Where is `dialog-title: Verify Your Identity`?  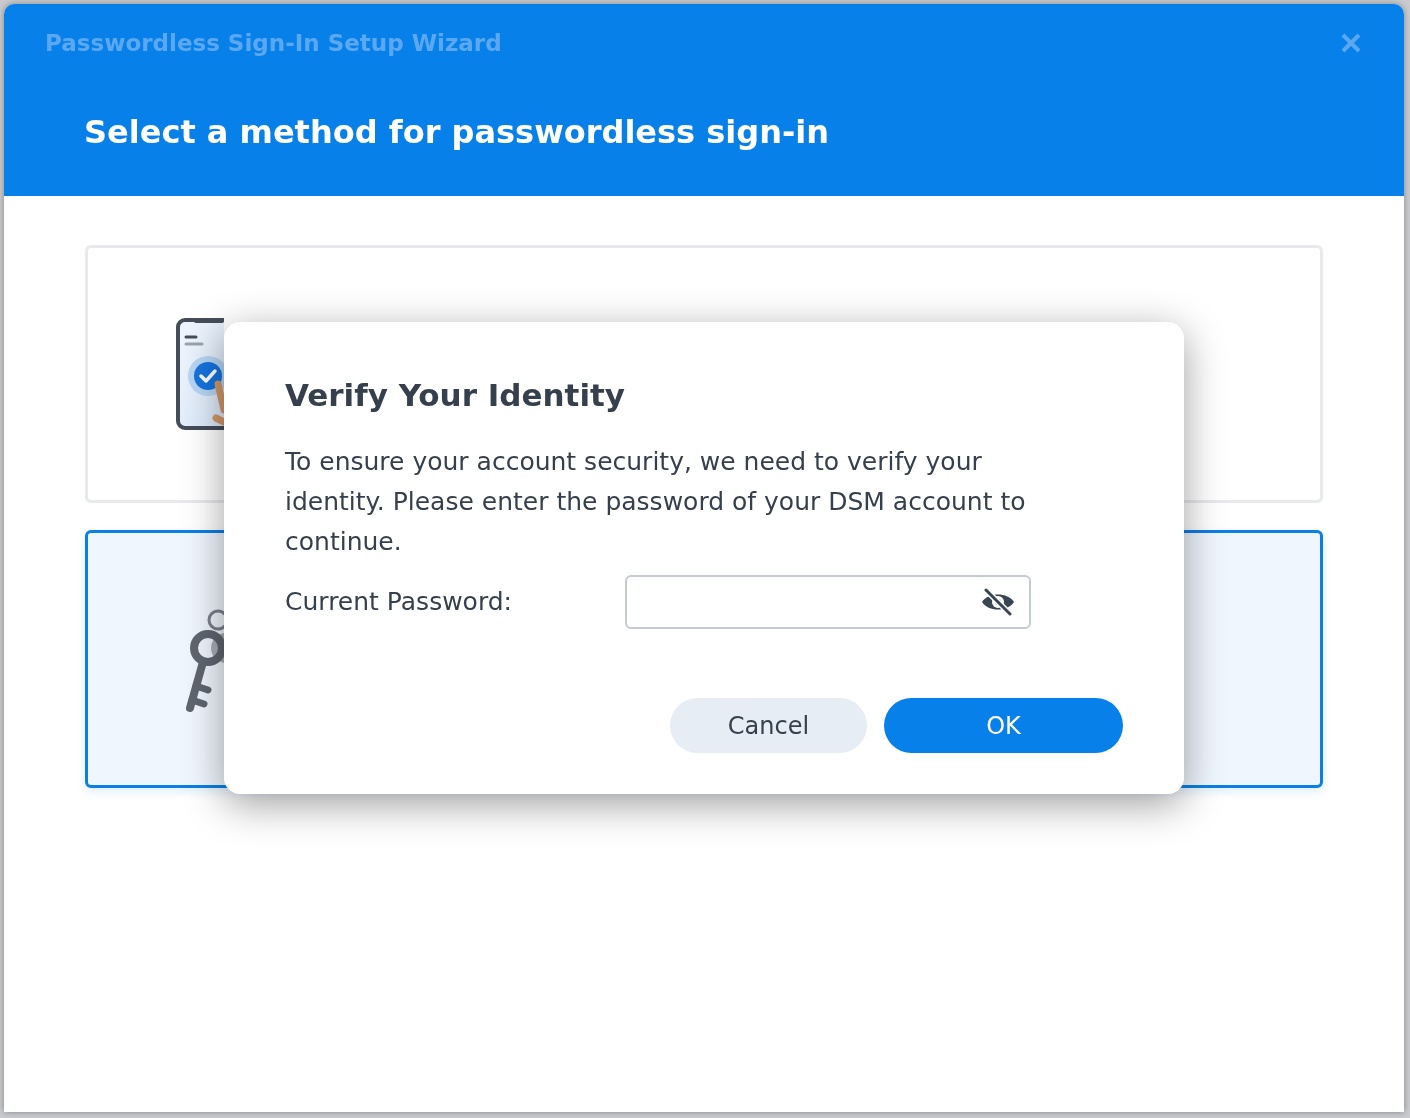 dialog-title: Verify Your Identity is located at coordinates (455, 395).